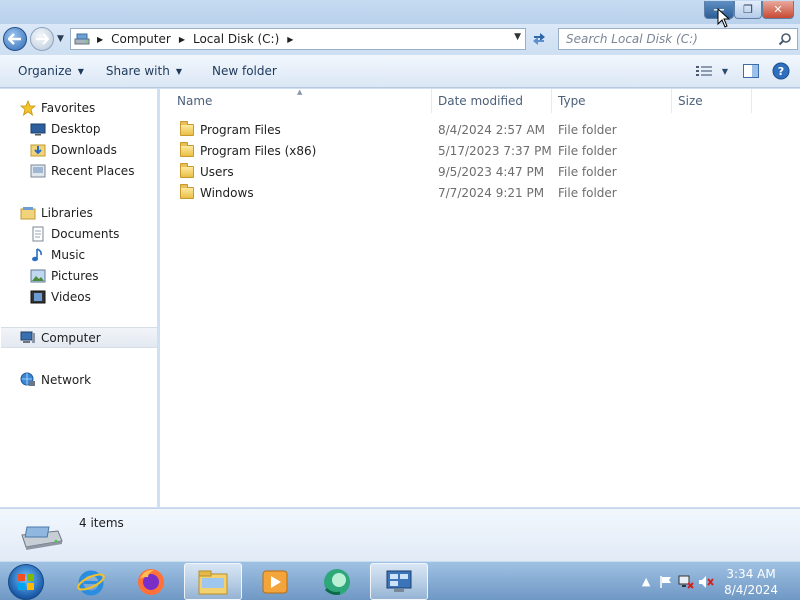 Image resolution: width=800 pixels, height=600 pixels. I want to click on address-bar: ▶ Computer ▶ Local Disk (C:) ▶ ▼, so click(298, 39).